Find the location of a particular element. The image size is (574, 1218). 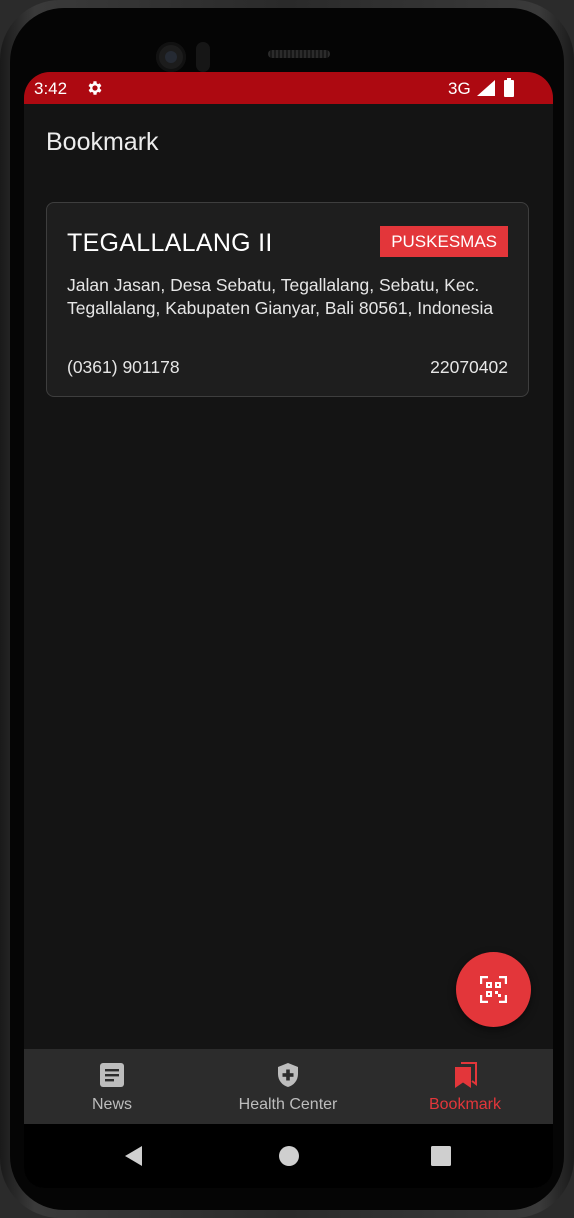

bookmark-icon is located at coordinates (466, 1075).